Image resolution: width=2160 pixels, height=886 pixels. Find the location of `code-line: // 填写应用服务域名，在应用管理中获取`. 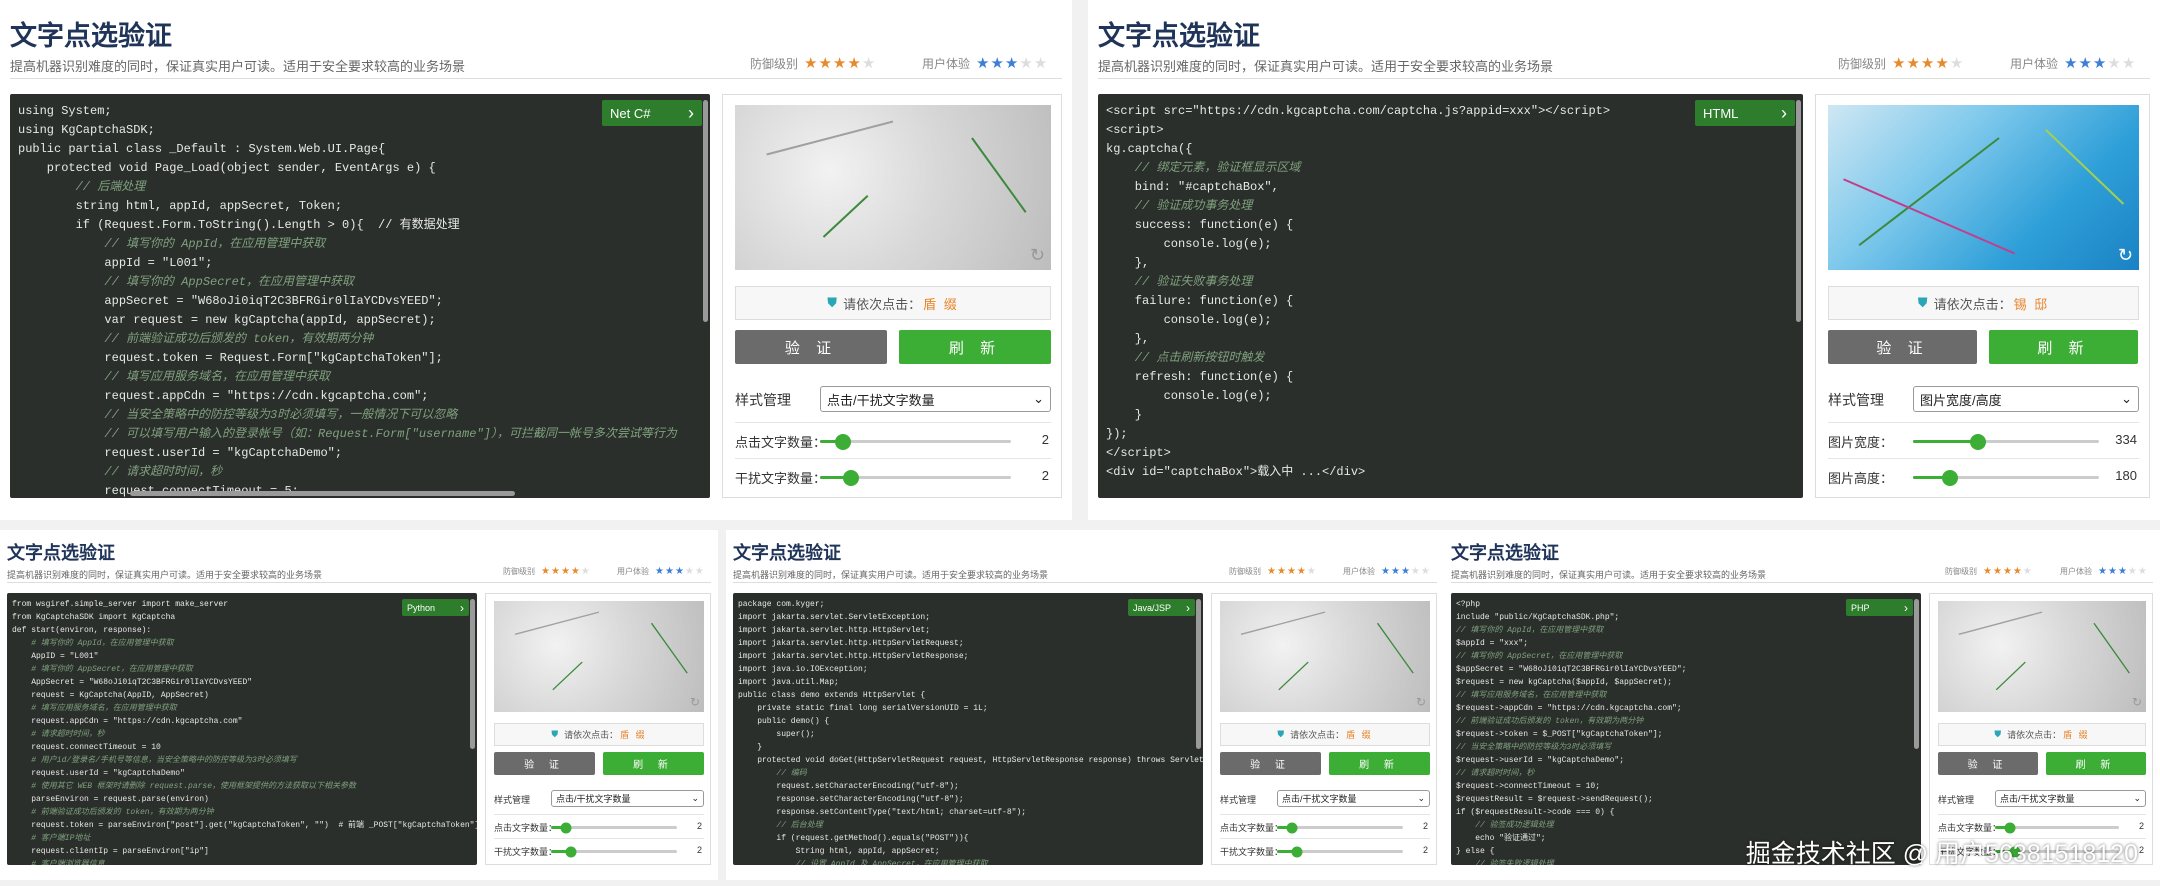

code-line: // 填写应用服务域名，在应用管理中获取 is located at coordinates (174, 377).